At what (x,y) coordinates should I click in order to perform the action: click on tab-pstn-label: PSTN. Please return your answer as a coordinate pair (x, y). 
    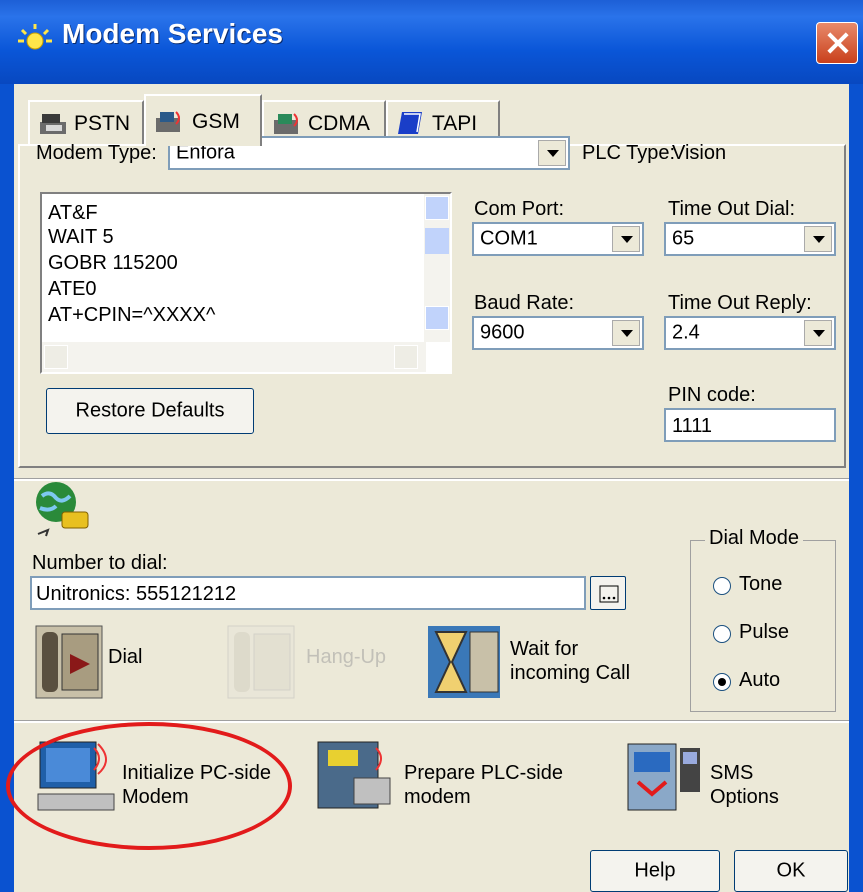
    Looking at the image, I should click on (102, 123).